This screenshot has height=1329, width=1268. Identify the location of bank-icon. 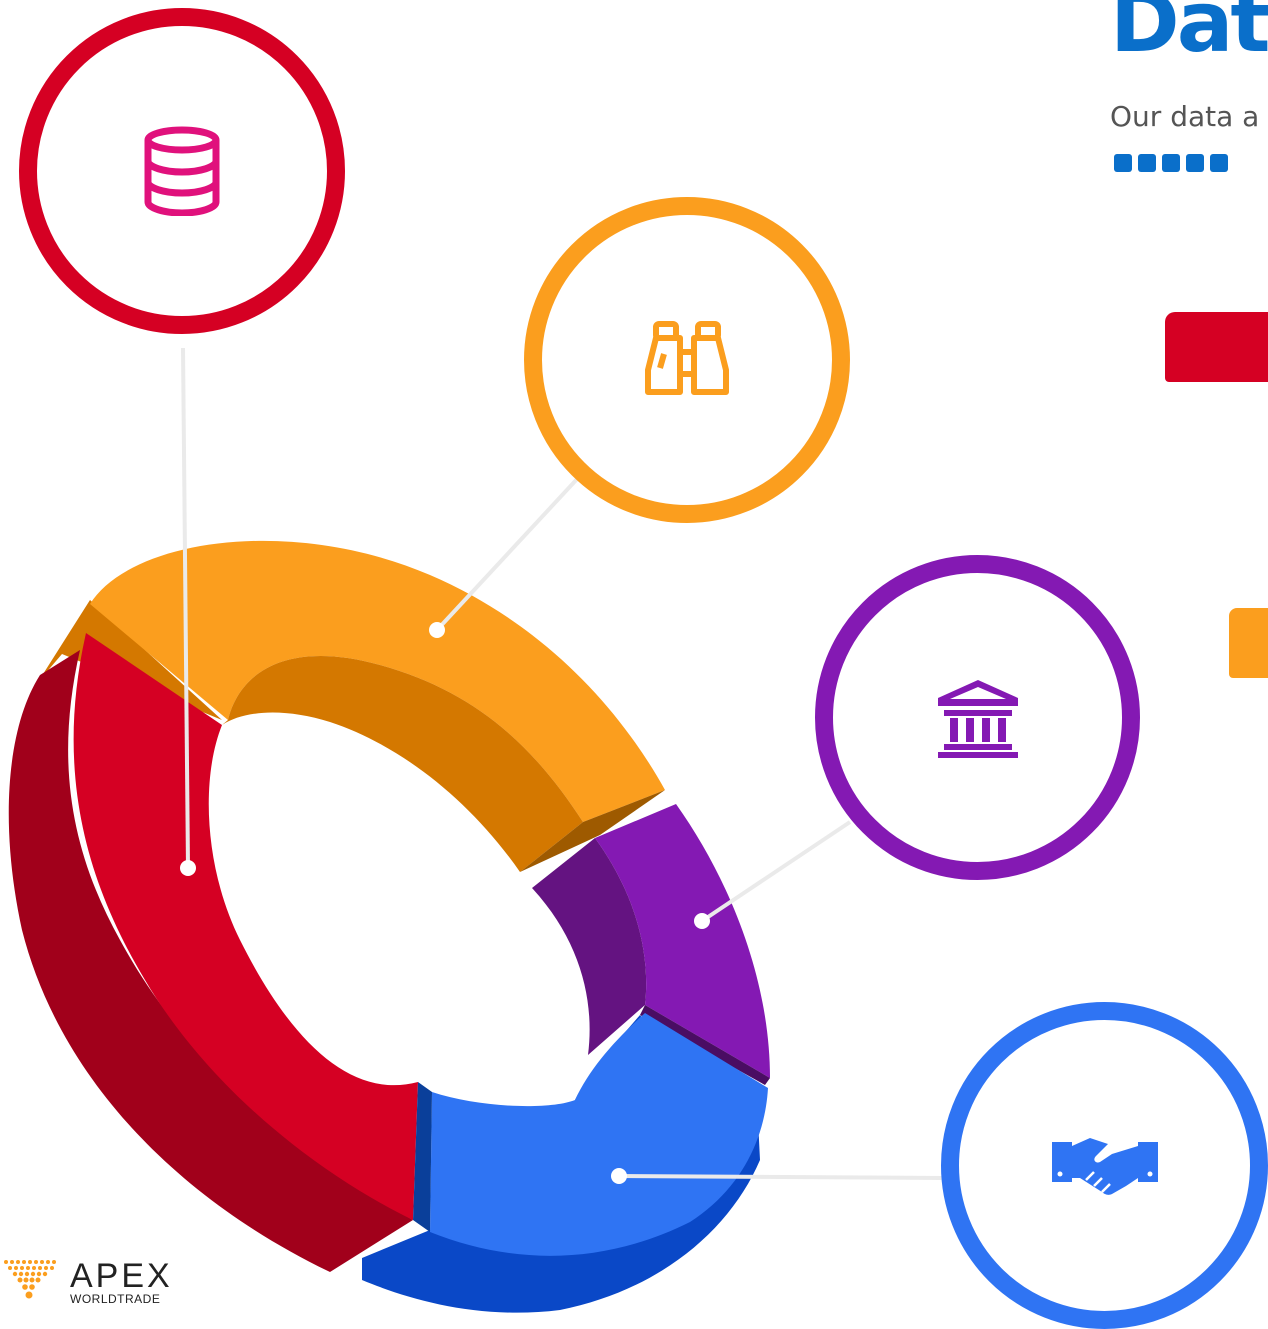
(977, 718).